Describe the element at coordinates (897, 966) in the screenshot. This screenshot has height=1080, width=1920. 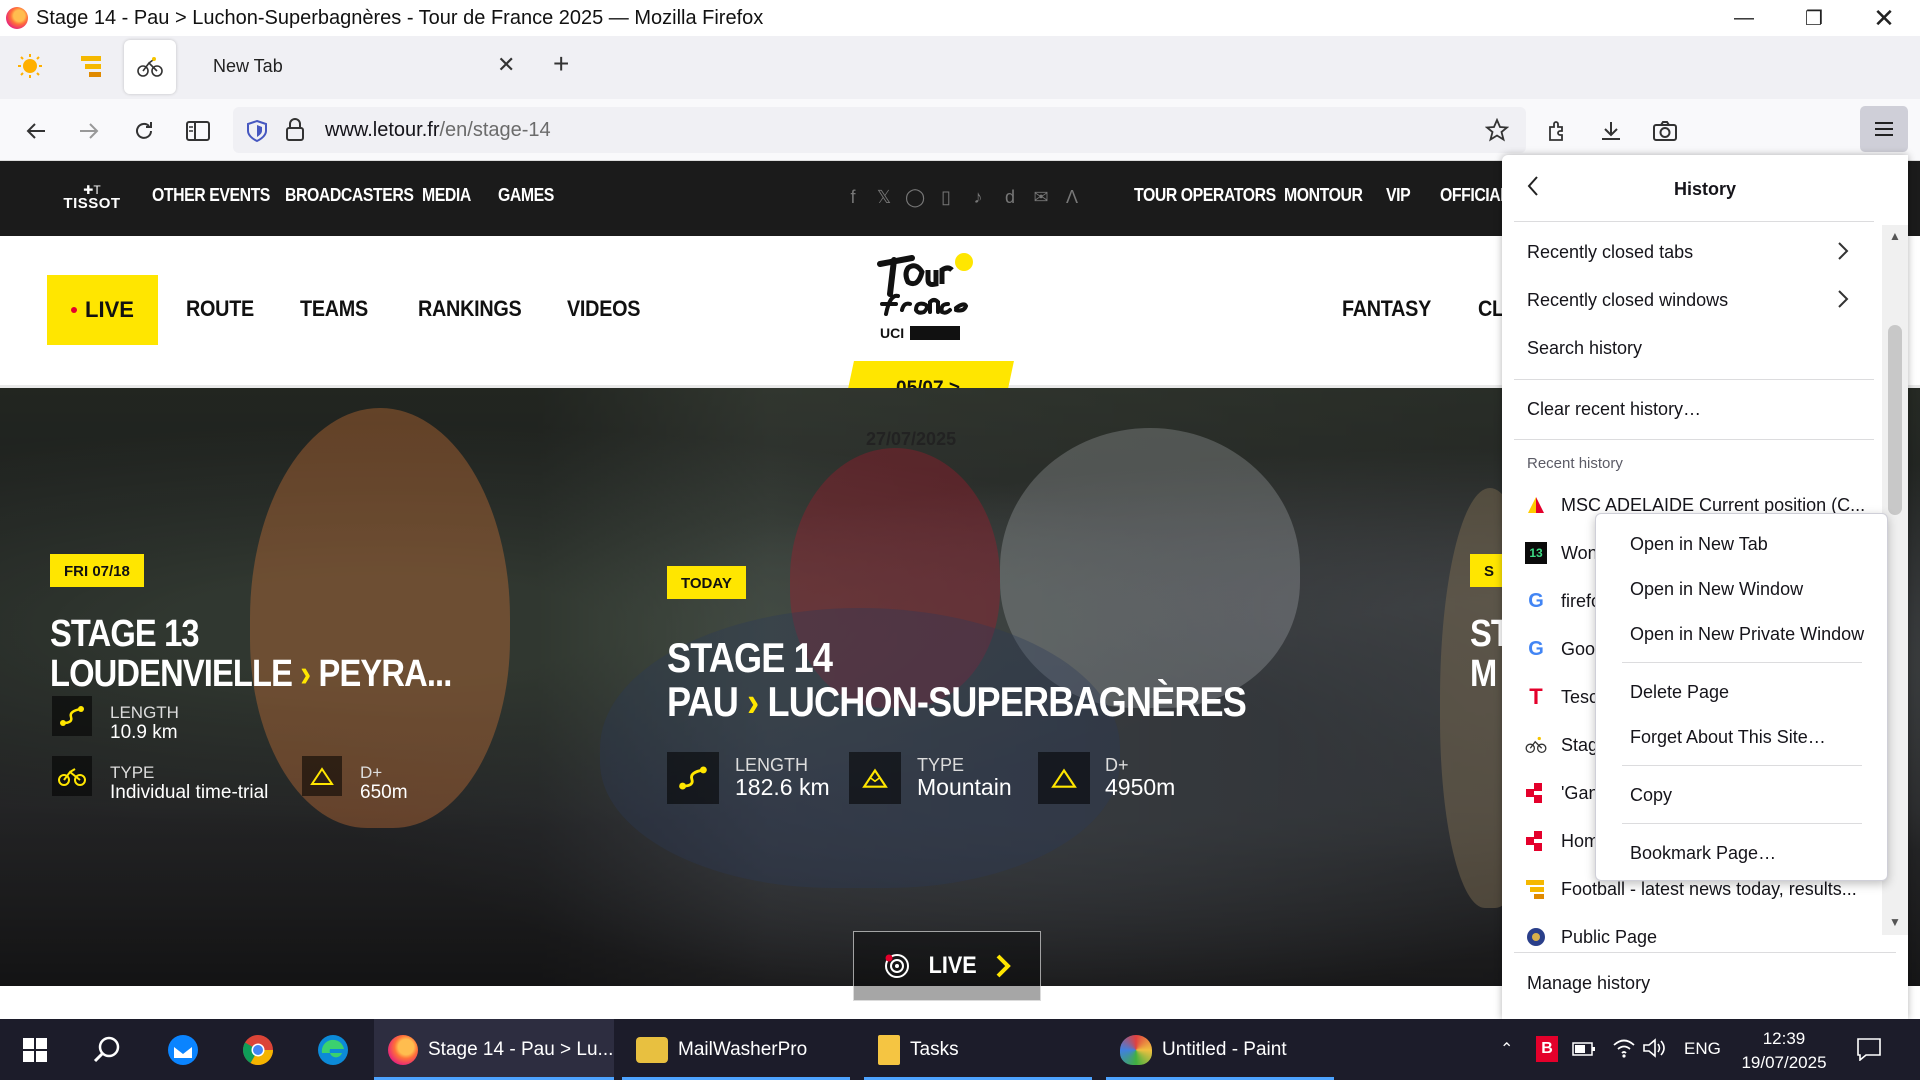
I see `target-icon` at that location.